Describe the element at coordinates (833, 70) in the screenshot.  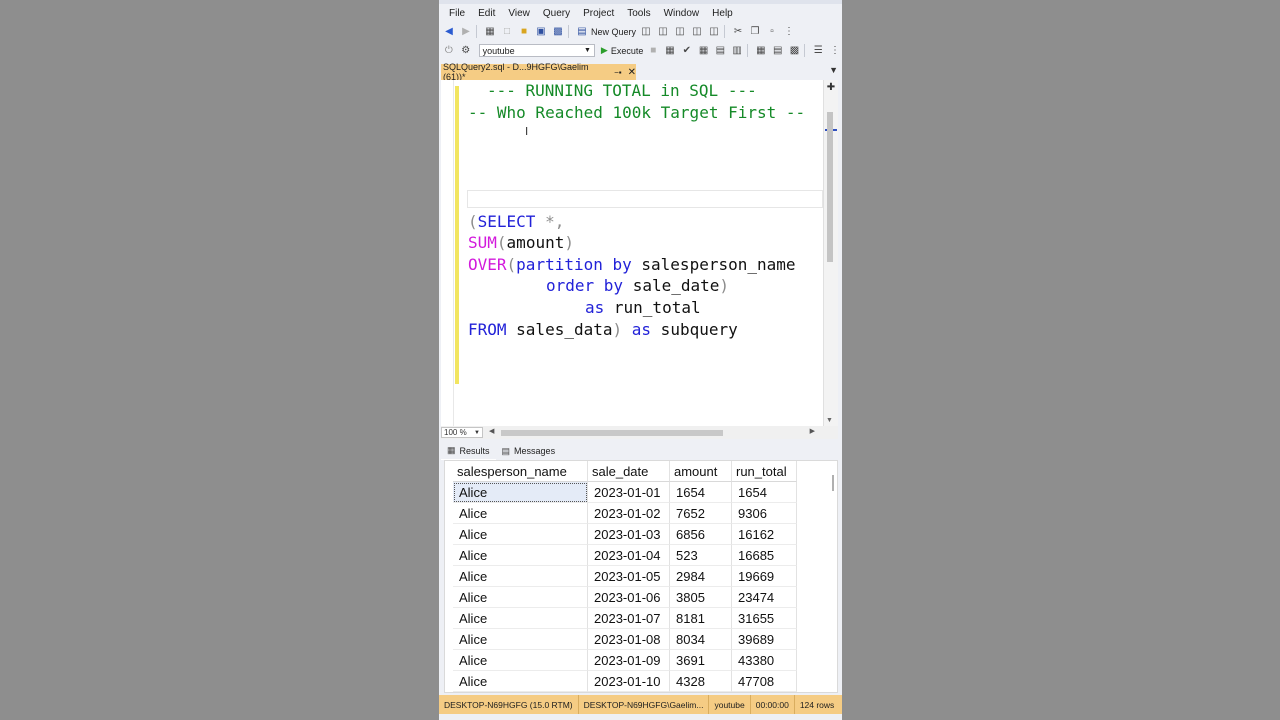
I see `tab-overflow-icon: ▼` at that location.